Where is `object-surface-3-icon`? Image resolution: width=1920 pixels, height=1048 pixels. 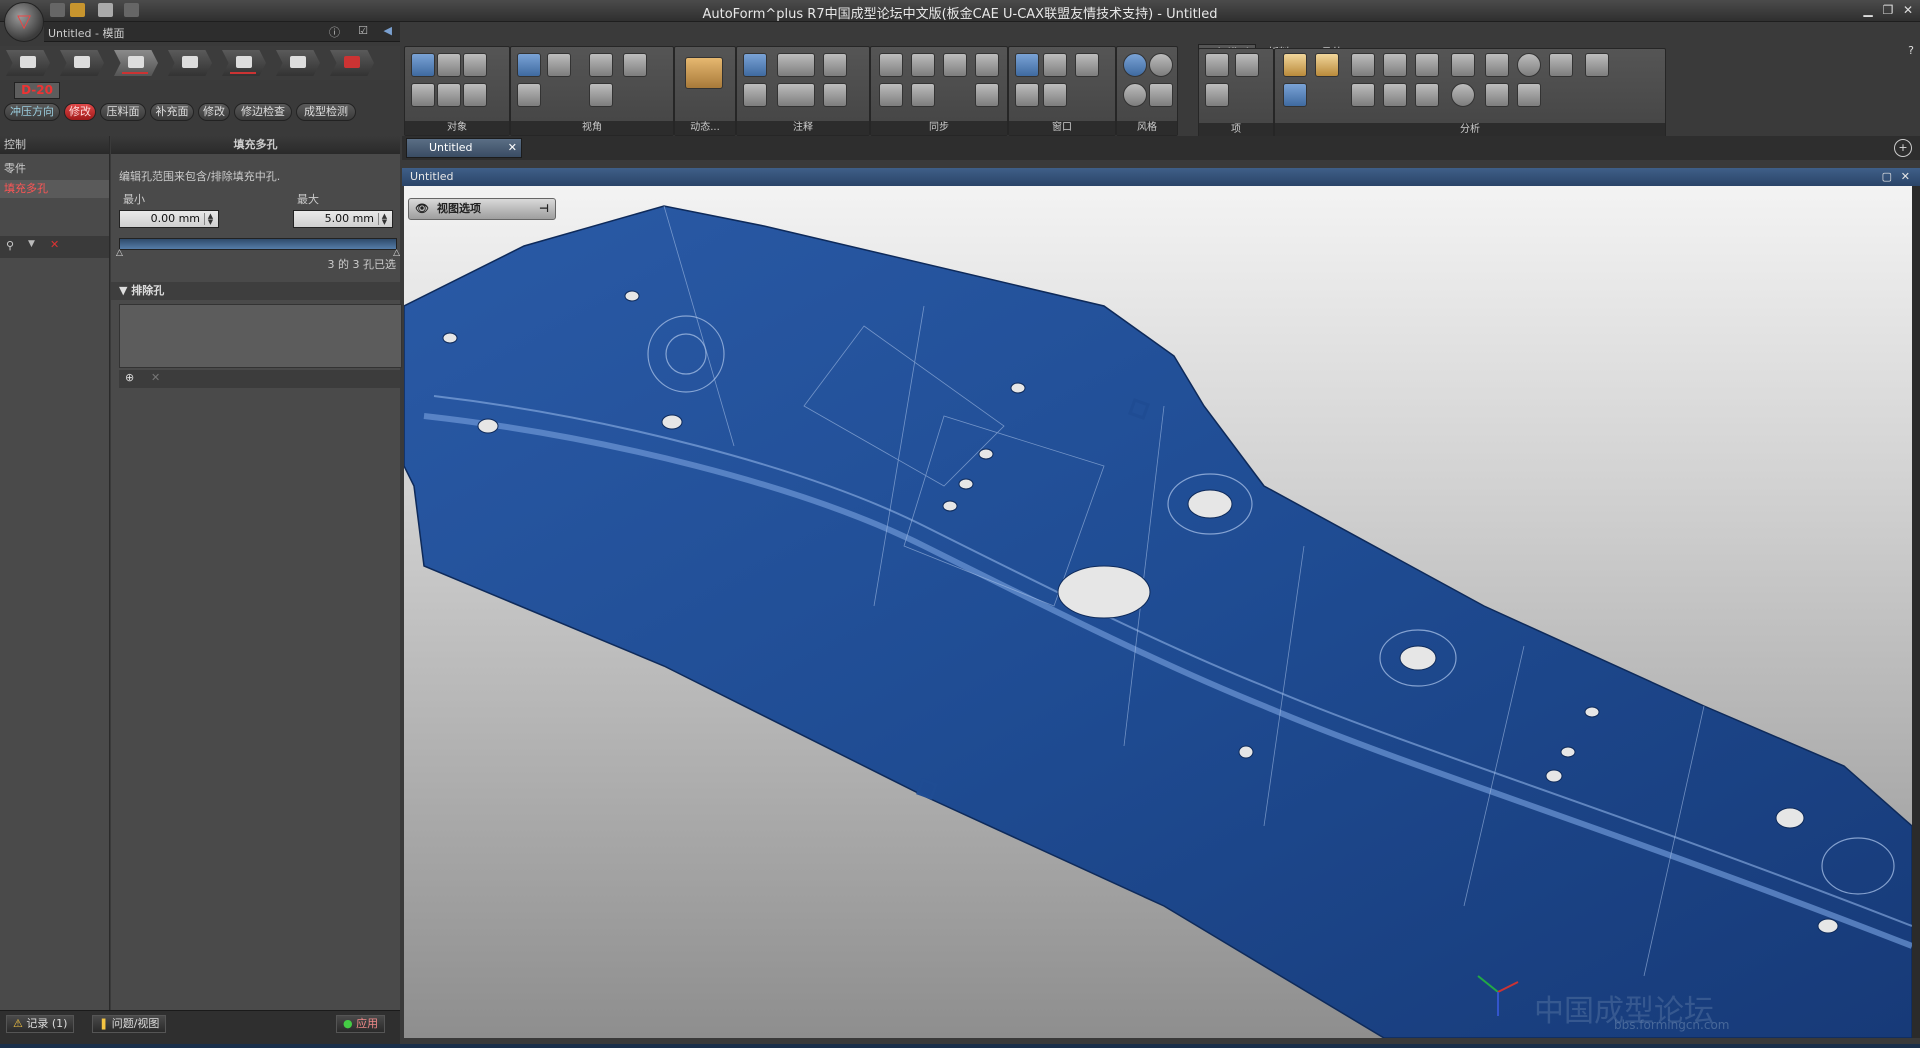 object-surface-3-icon is located at coordinates (475, 95).